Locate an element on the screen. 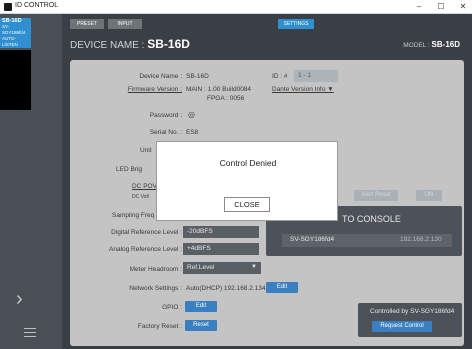  meter-headroom-value: Ref.Level is located at coordinates (201, 267).